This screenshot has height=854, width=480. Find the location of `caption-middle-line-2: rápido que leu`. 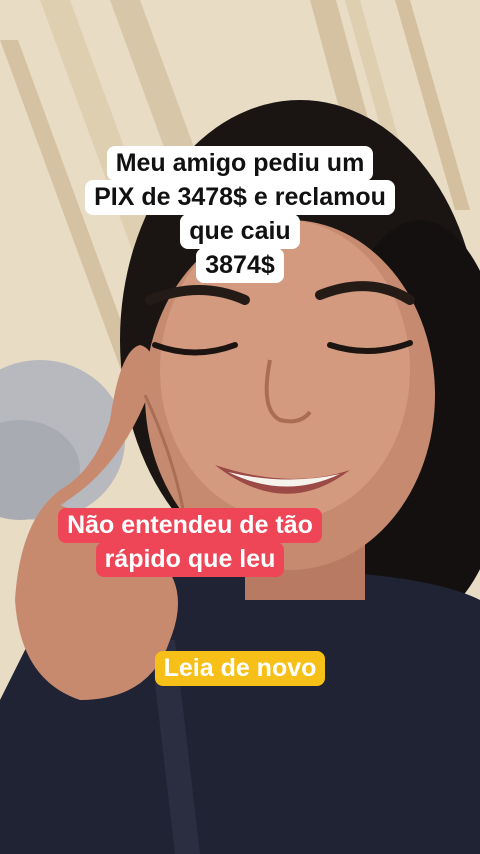

caption-middle-line-2: rápido que leu is located at coordinates (190, 559).